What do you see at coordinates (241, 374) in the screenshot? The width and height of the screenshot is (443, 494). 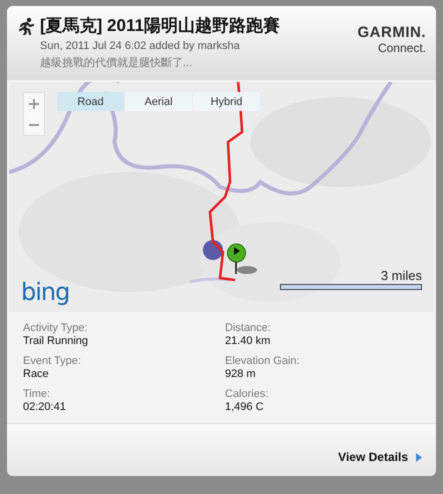 I see `stat-value: 928 m` at bounding box center [241, 374].